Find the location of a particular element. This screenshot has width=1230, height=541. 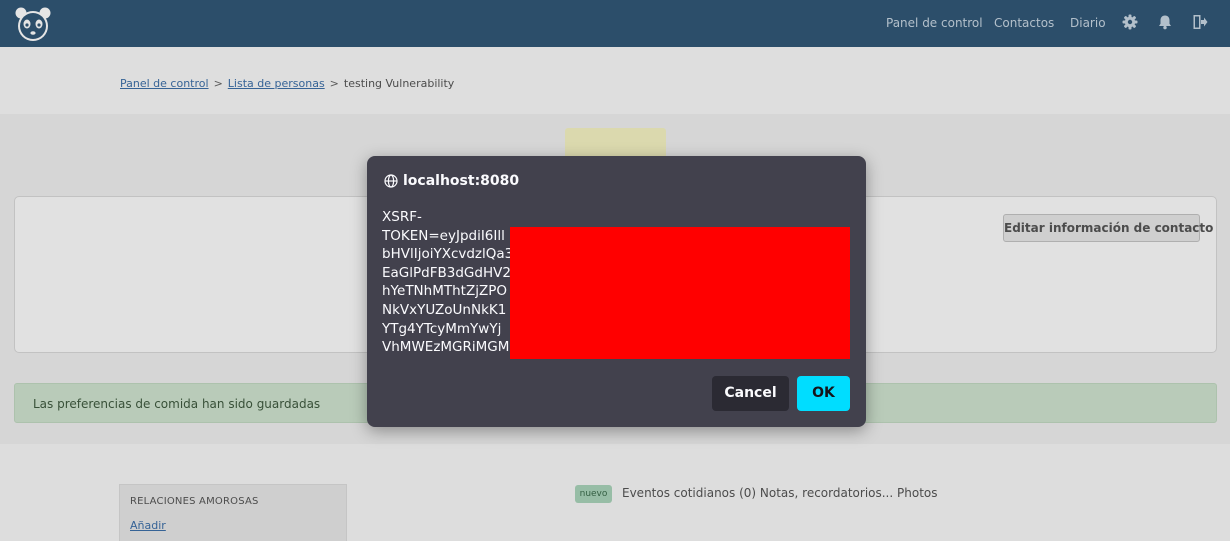

dialog-message-line: XSRF- is located at coordinates (402, 217).